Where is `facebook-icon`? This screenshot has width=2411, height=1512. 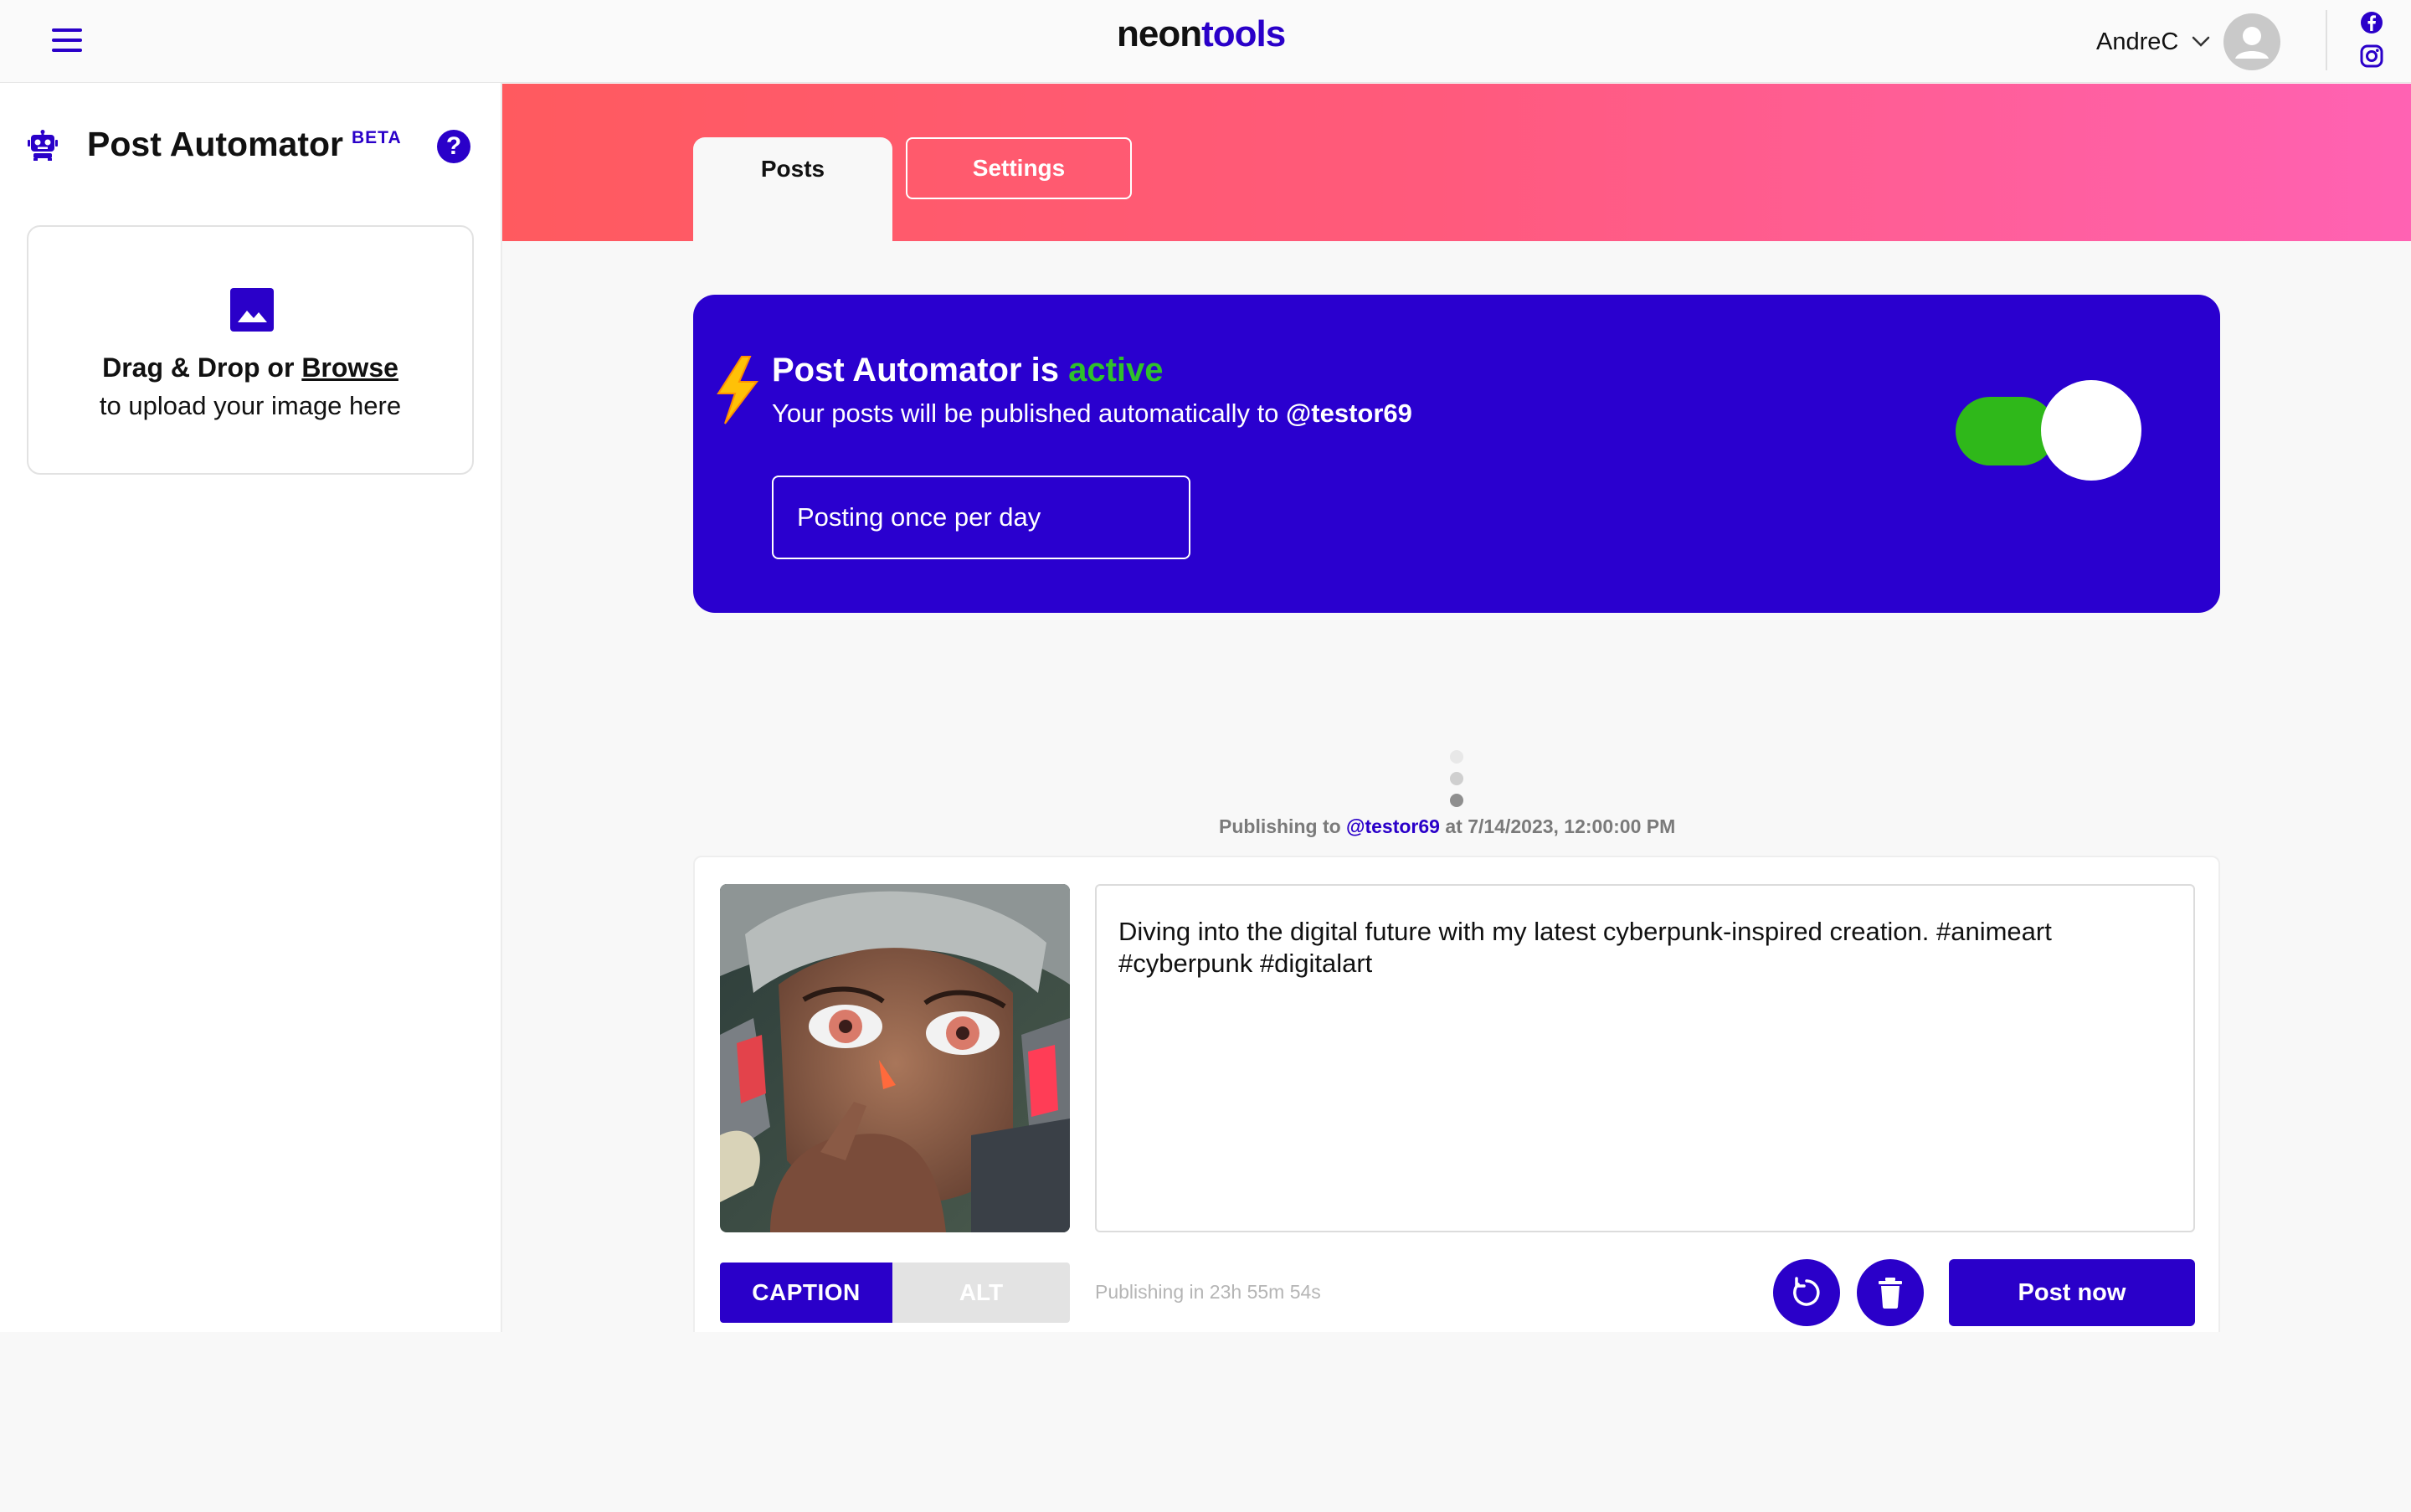
facebook-icon is located at coordinates (2371, 22).